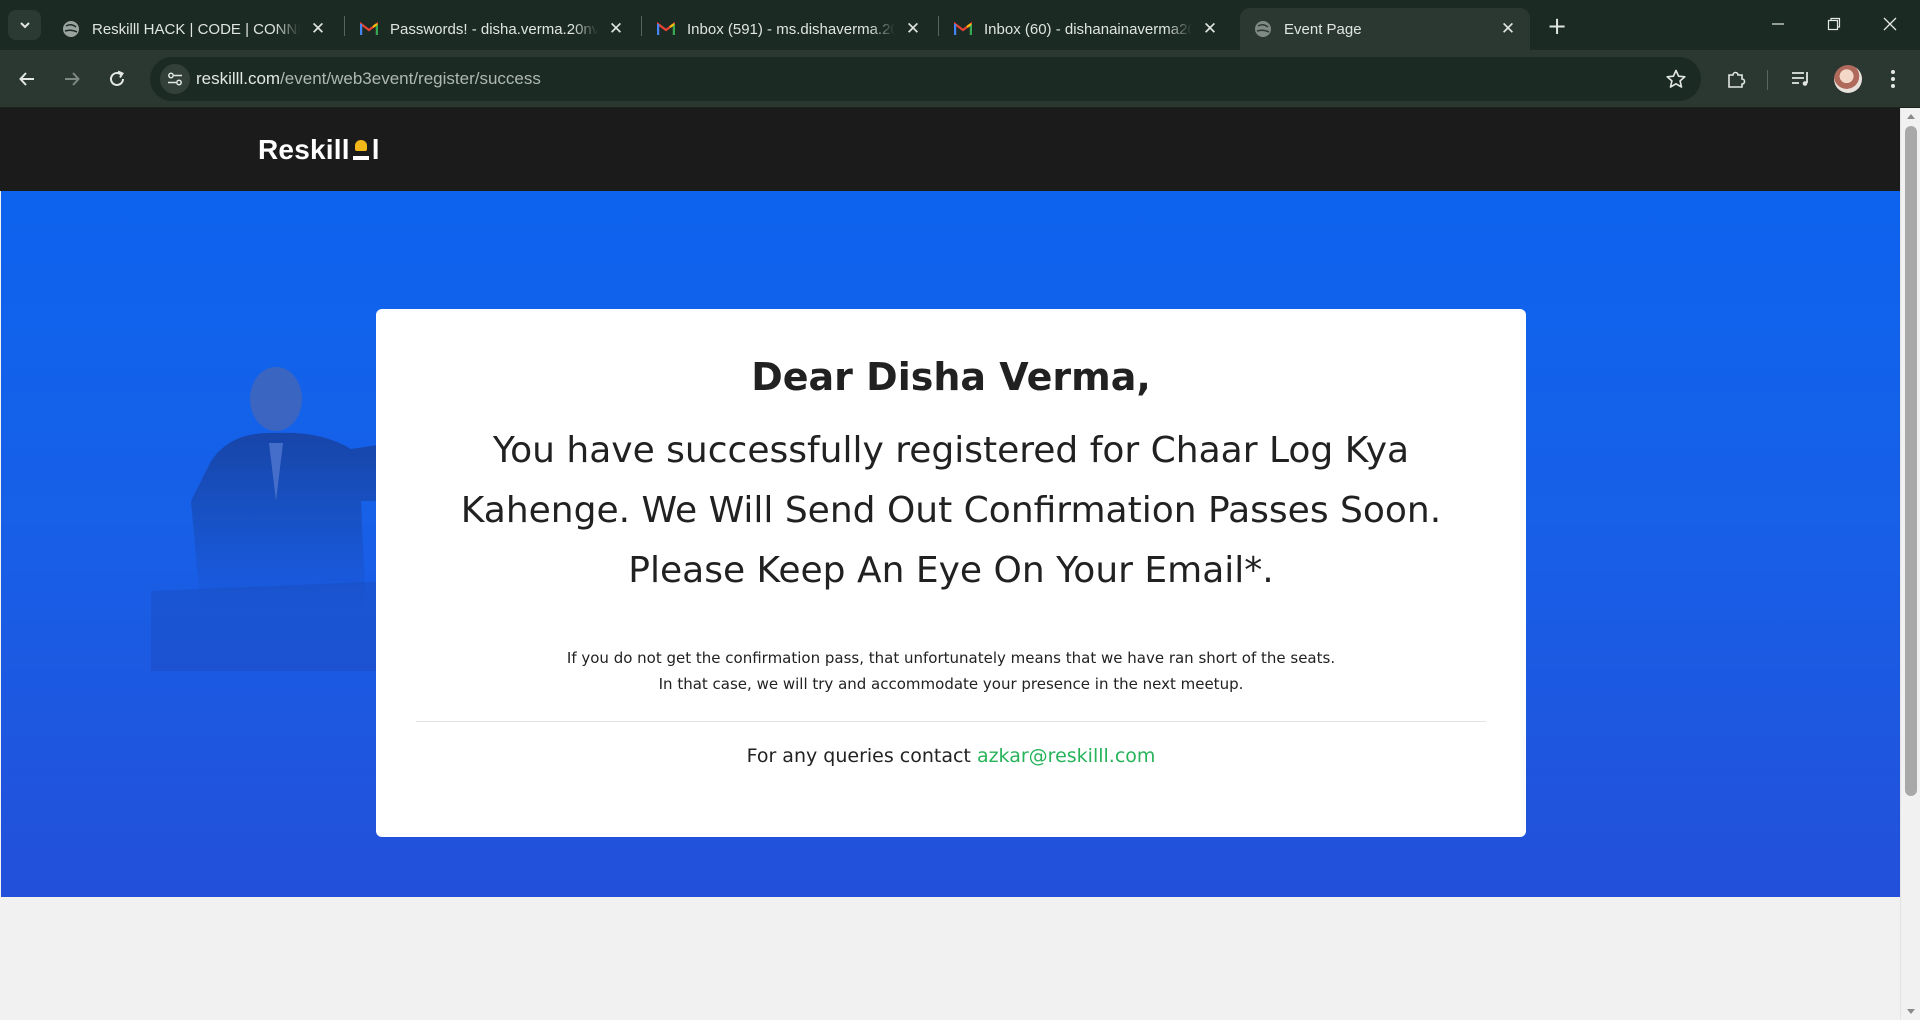 Image resolution: width=1920 pixels, height=1020 pixels. Describe the element at coordinates (304, 149) in the screenshot. I see `logo-text: Reskill` at that location.